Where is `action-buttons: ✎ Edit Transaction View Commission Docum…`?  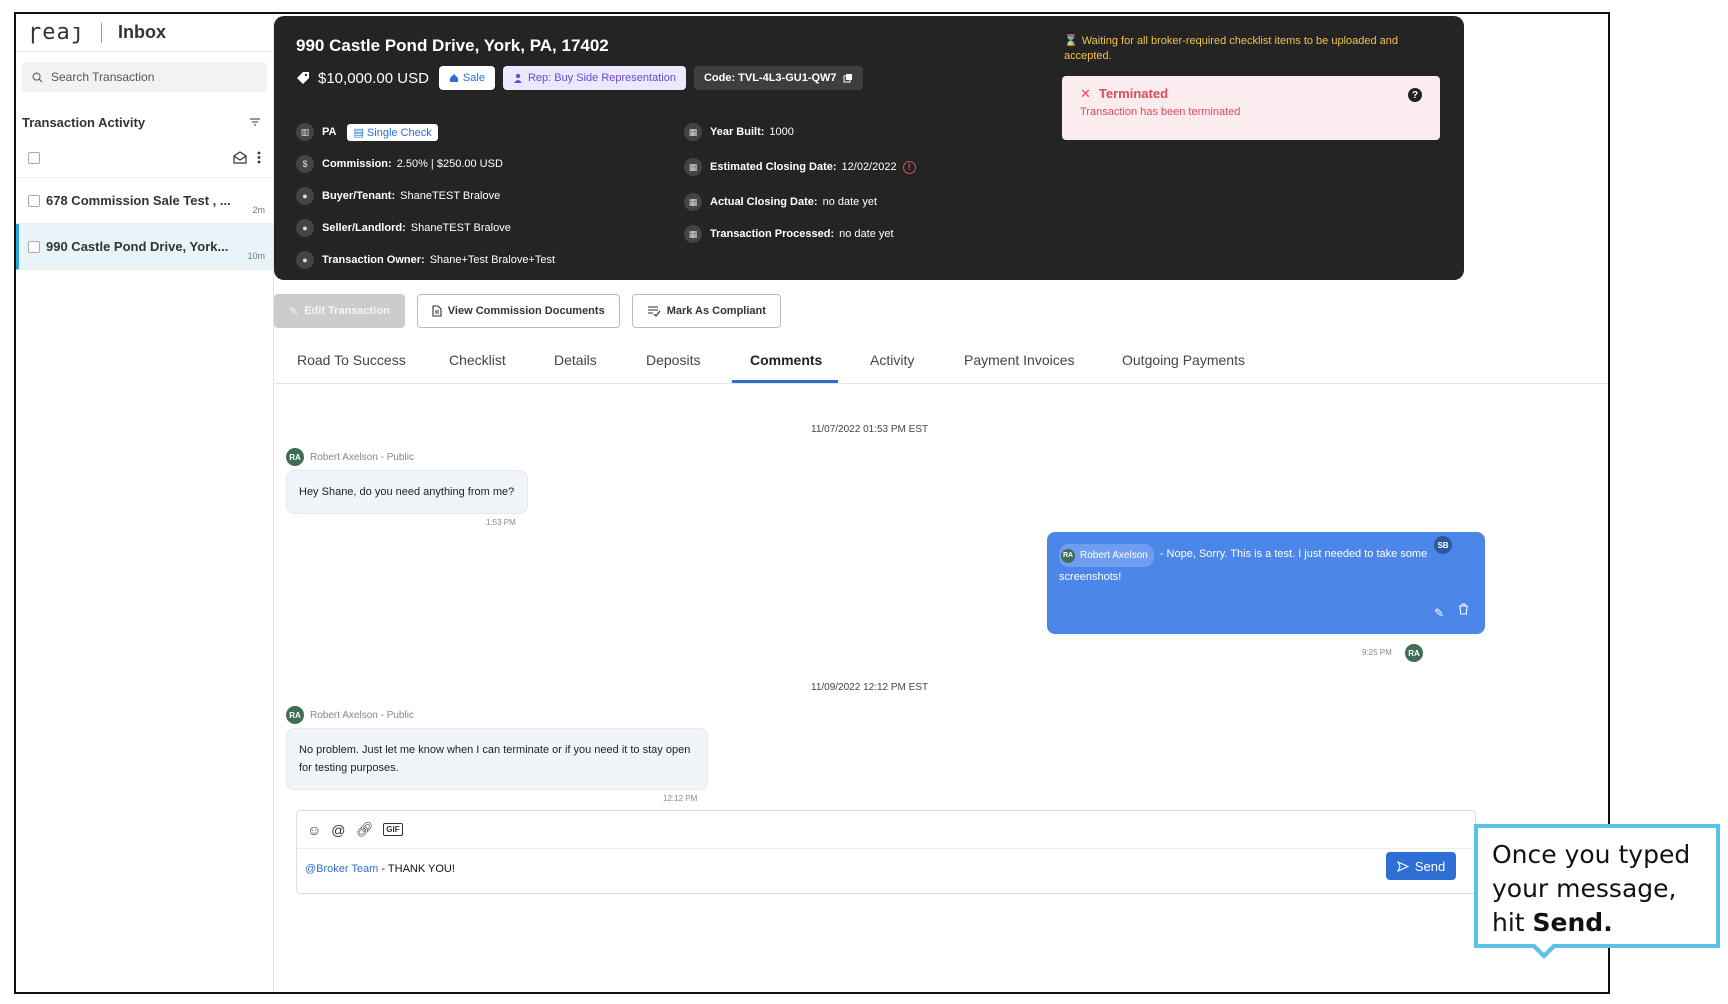 action-buttons: ✎ Edit Transaction View Commission Docum… is located at coordinates (527, 311).